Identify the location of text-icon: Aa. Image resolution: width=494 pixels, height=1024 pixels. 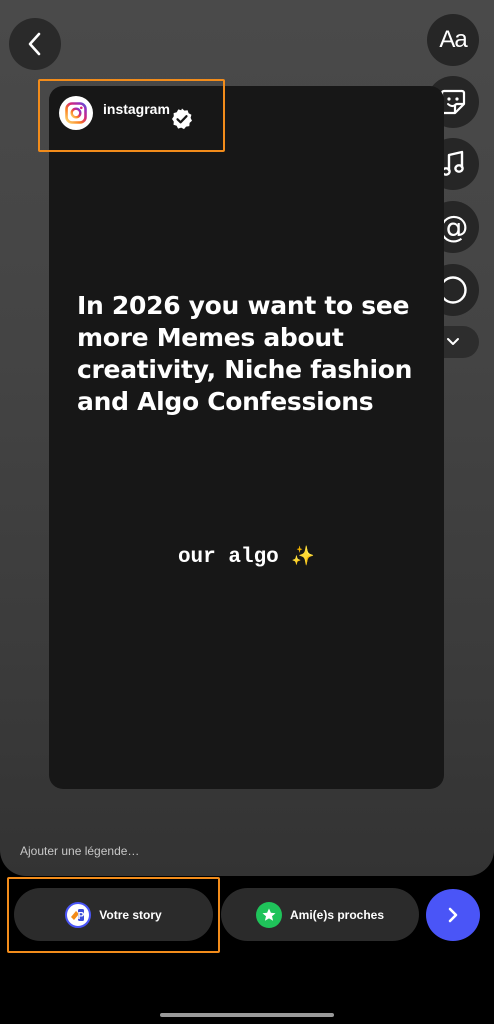
(453, 39).